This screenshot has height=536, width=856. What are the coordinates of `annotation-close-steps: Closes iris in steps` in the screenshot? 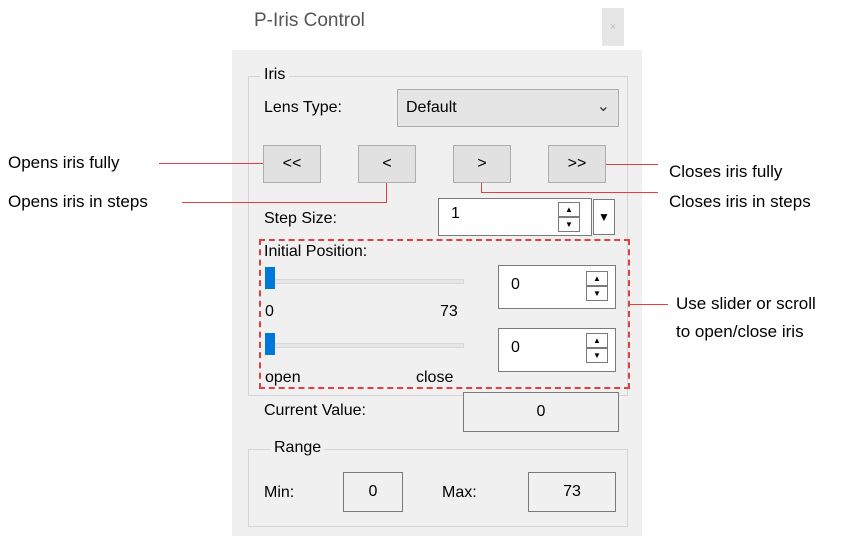 It's located at (740, 201).